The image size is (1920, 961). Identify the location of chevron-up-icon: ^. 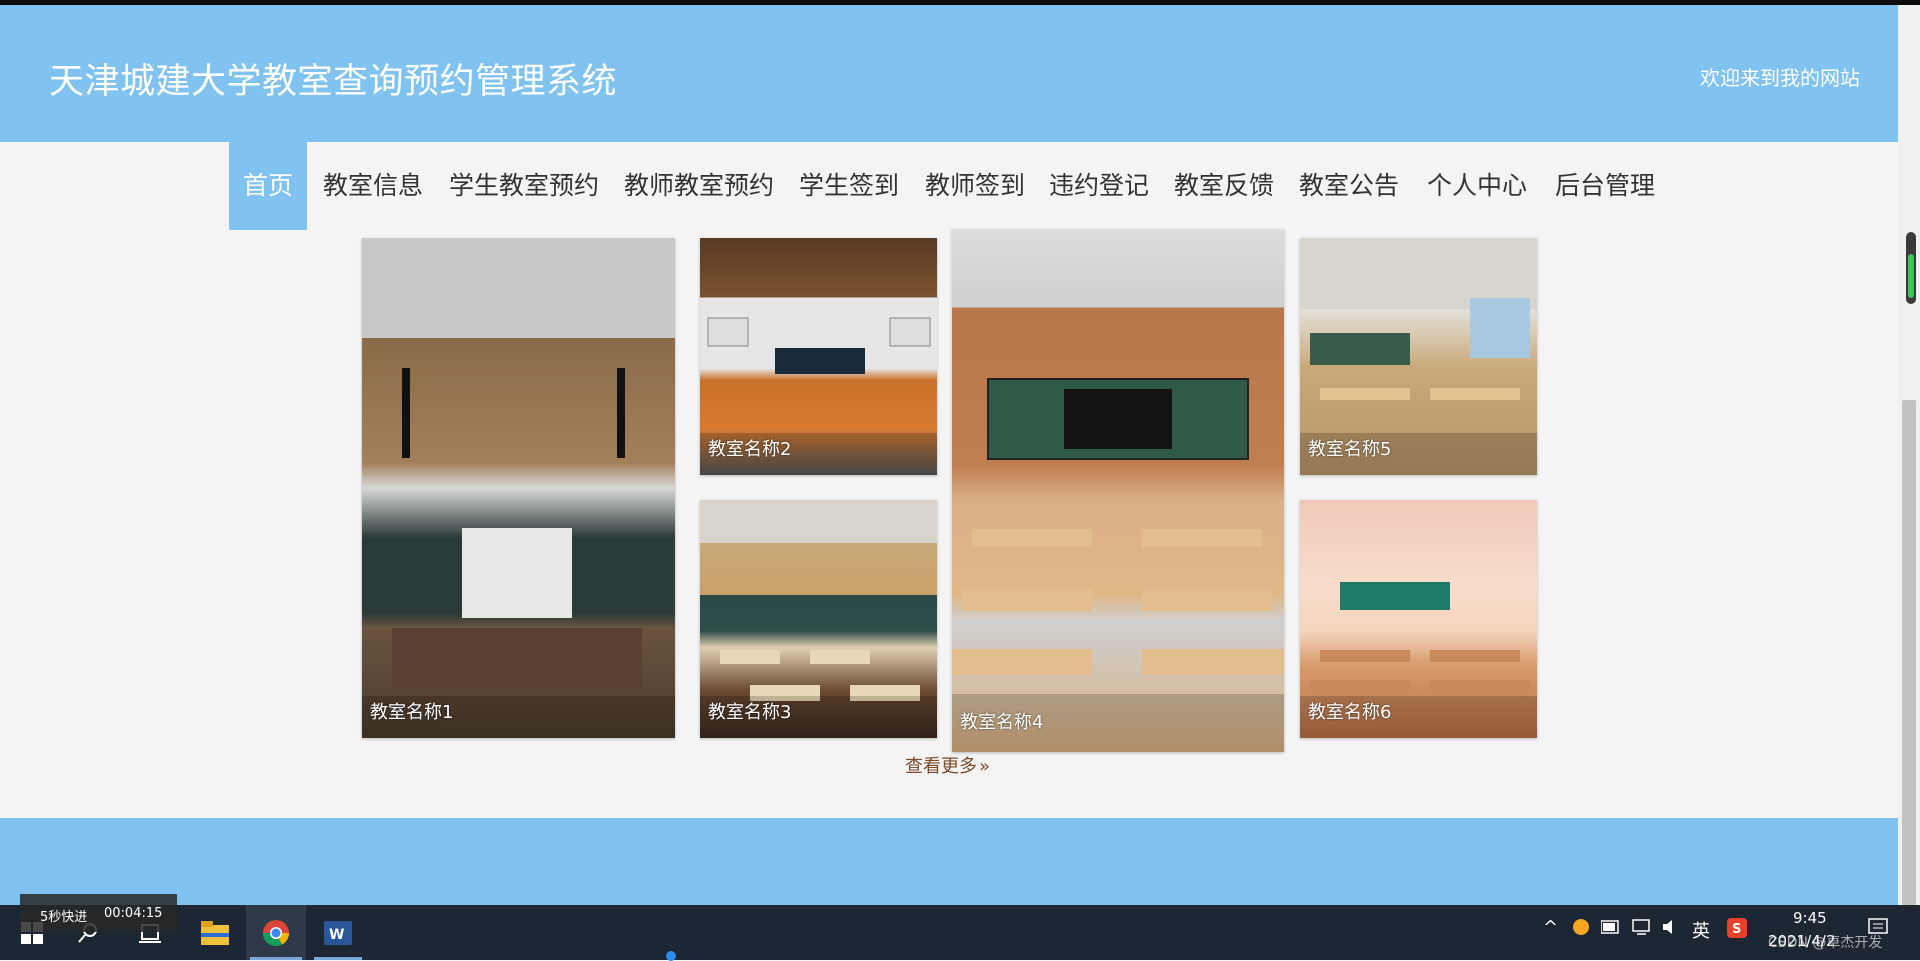
(1550, 927).